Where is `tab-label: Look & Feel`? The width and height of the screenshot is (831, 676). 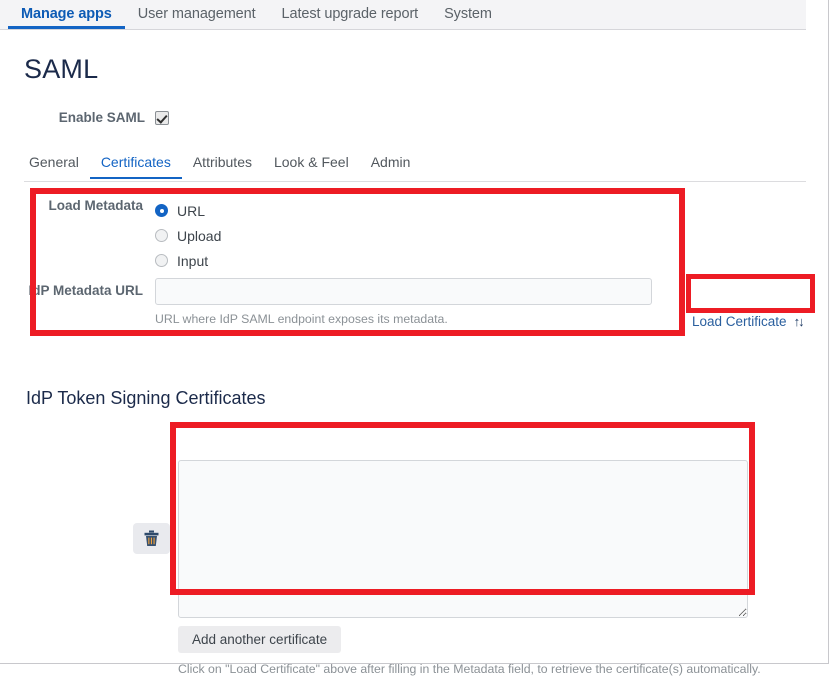 tab-label: Look & Feel is located at coordinates (311, 162).